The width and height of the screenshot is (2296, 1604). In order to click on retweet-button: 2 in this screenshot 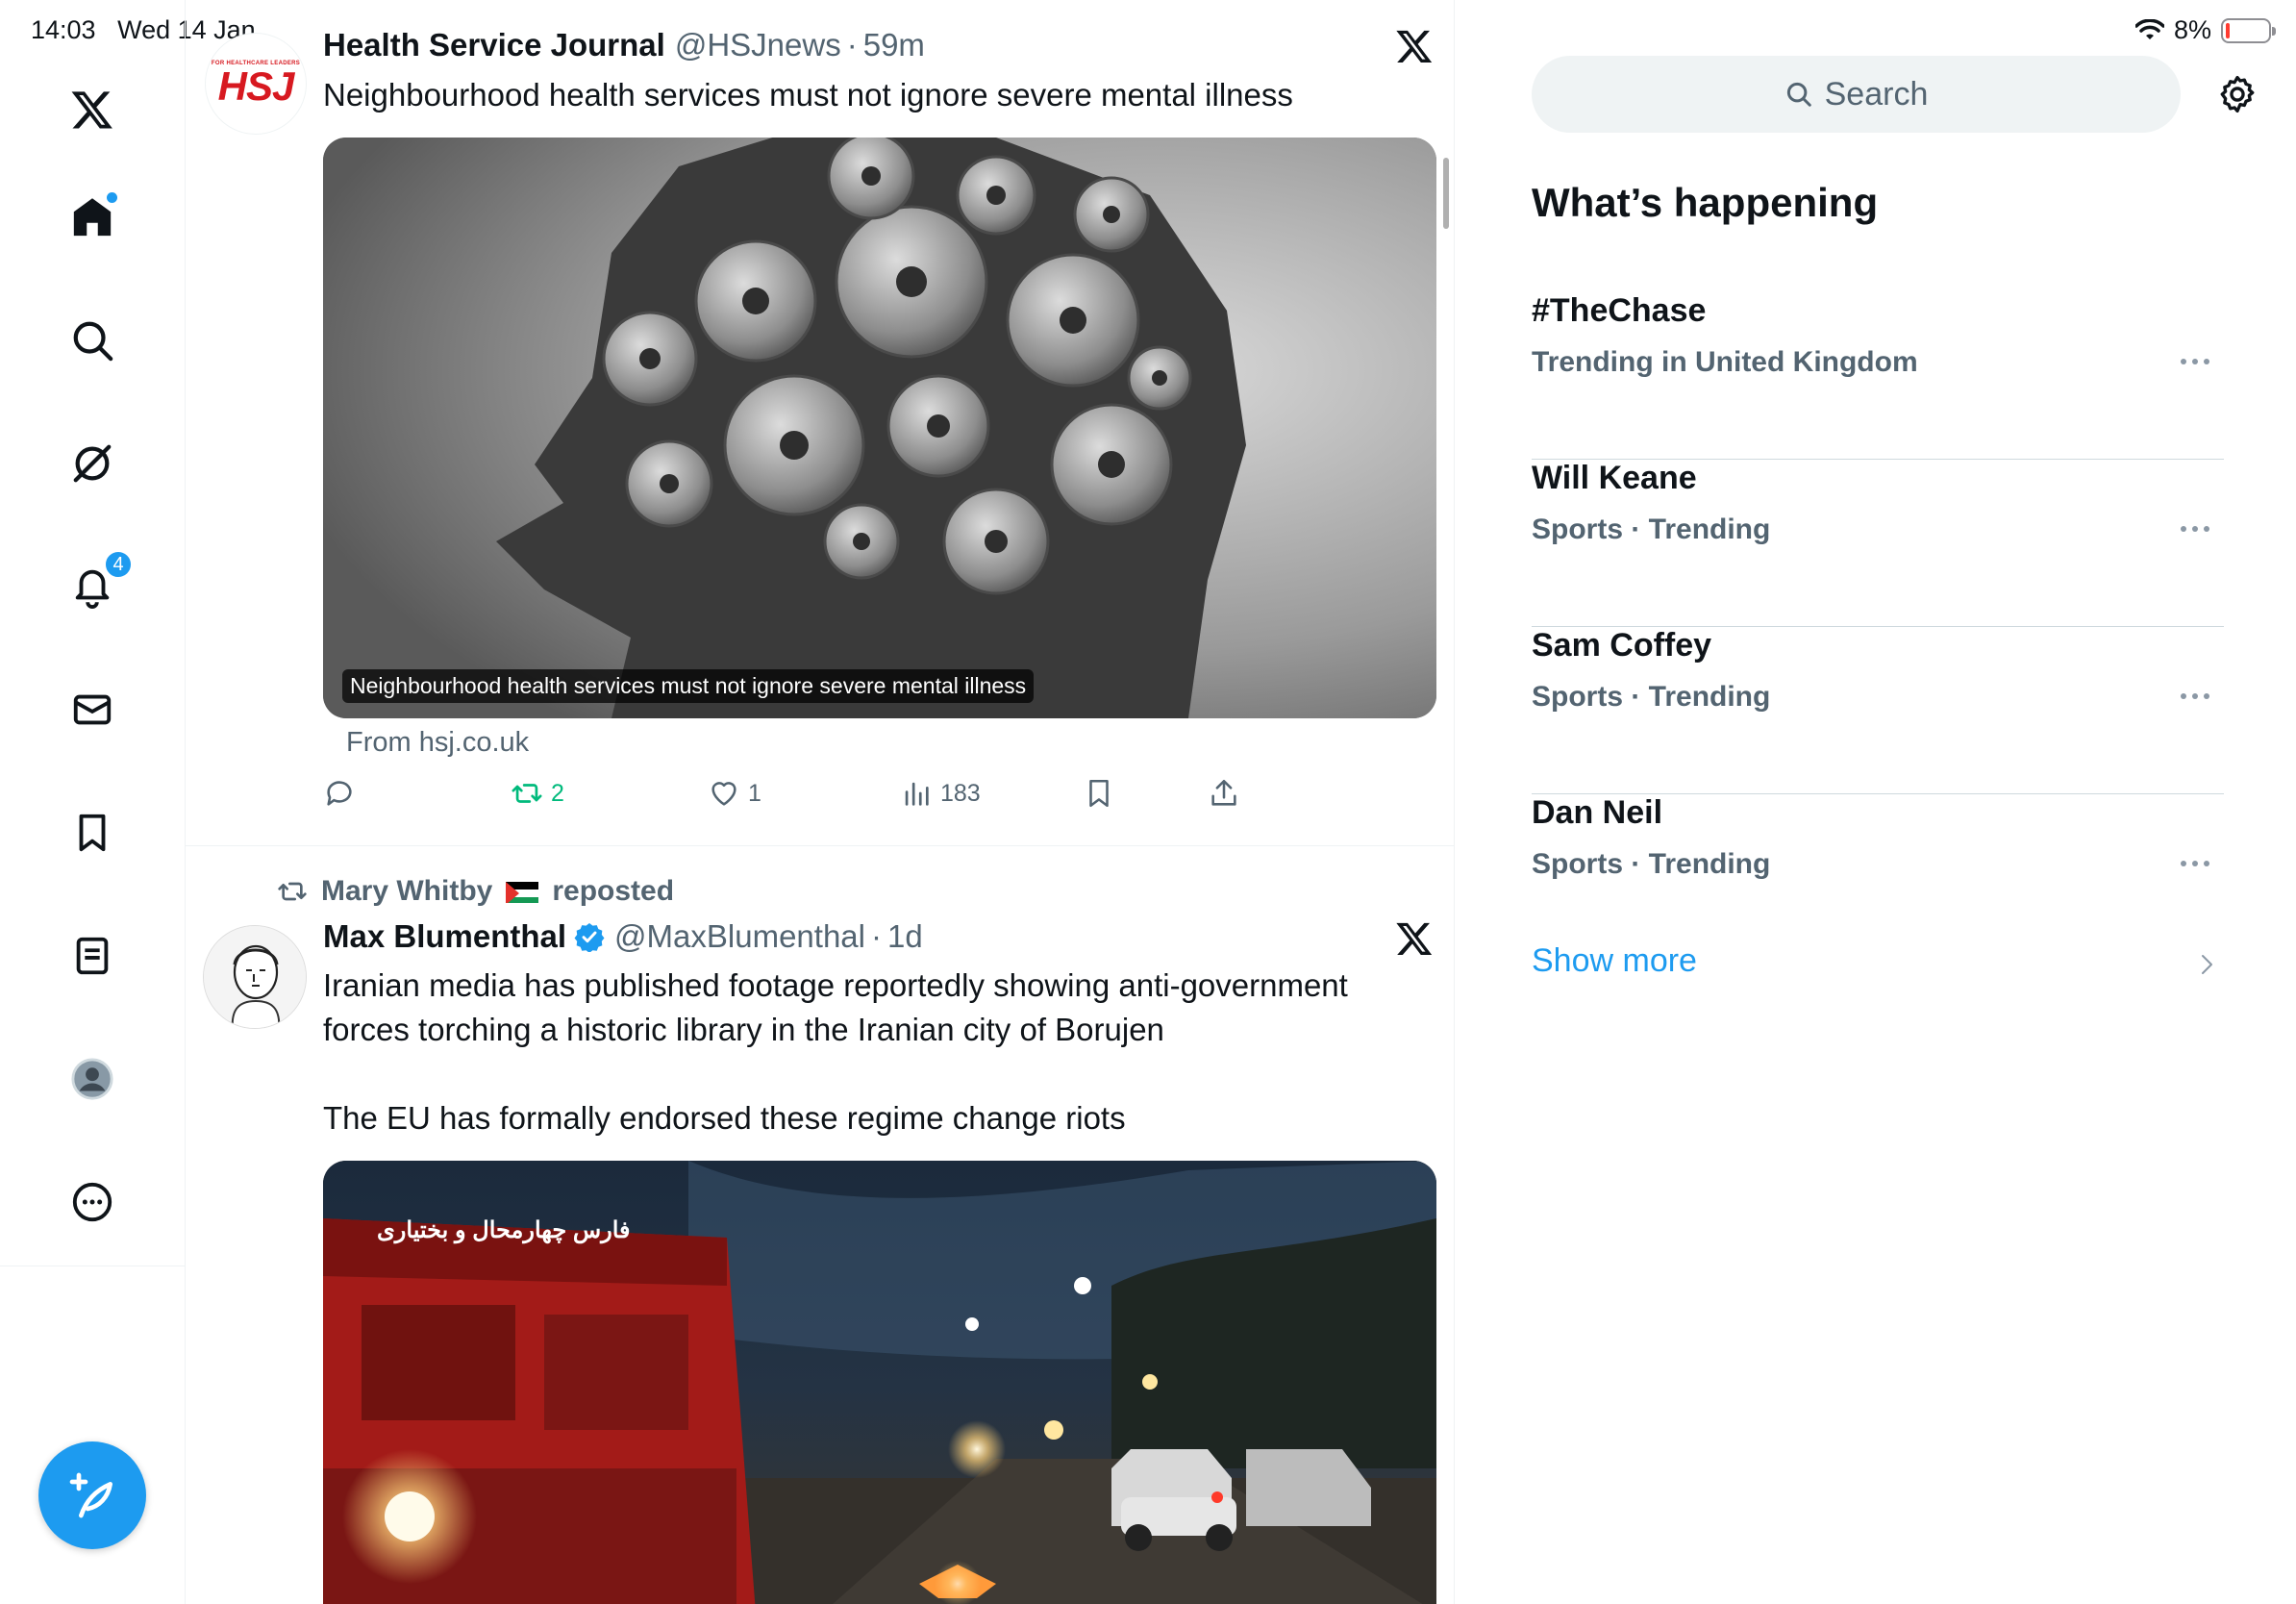, I will do `click(537, 793)`.